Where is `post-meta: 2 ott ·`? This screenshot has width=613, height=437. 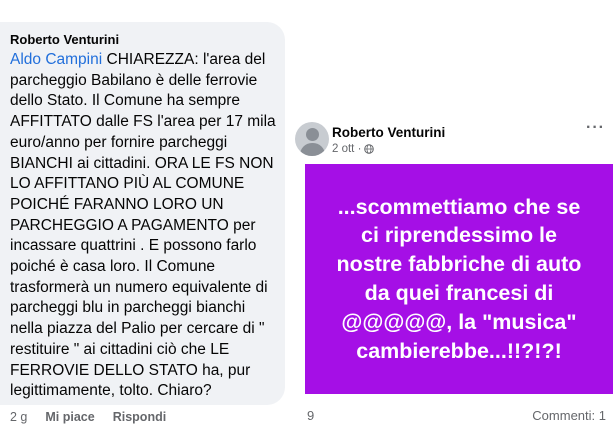
post-meta: 2 ott · is located at coordinates (353, 149).